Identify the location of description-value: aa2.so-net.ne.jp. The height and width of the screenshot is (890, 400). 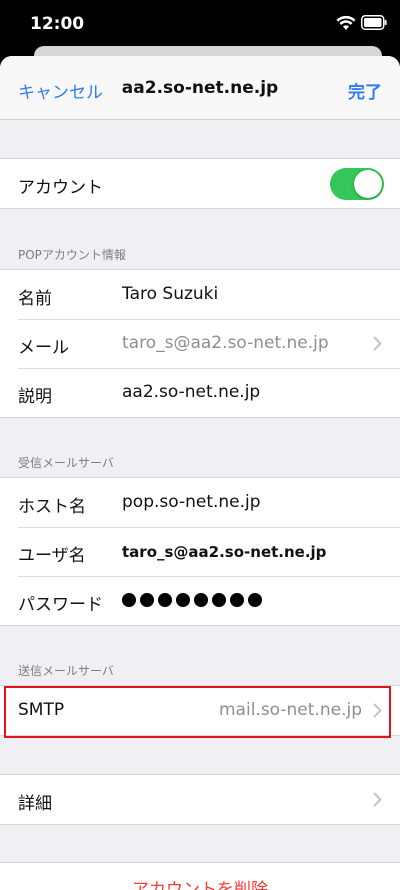
(191, 392).